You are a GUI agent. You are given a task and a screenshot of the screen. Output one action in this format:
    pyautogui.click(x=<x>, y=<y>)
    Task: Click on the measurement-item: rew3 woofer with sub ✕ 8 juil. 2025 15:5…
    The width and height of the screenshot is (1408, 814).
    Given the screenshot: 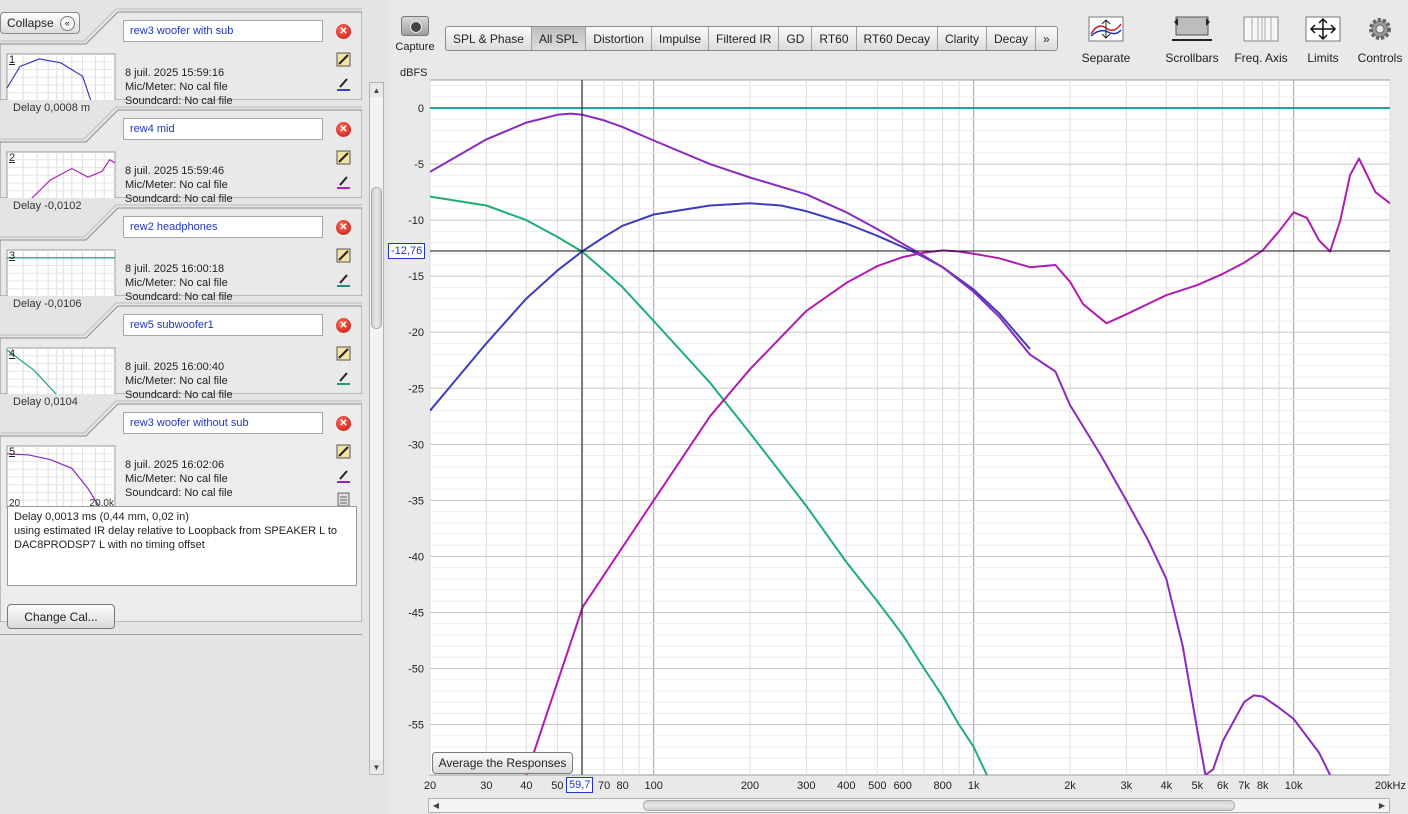 What is the action you would take?
    pyautogui.click(x=181, y=58)
    